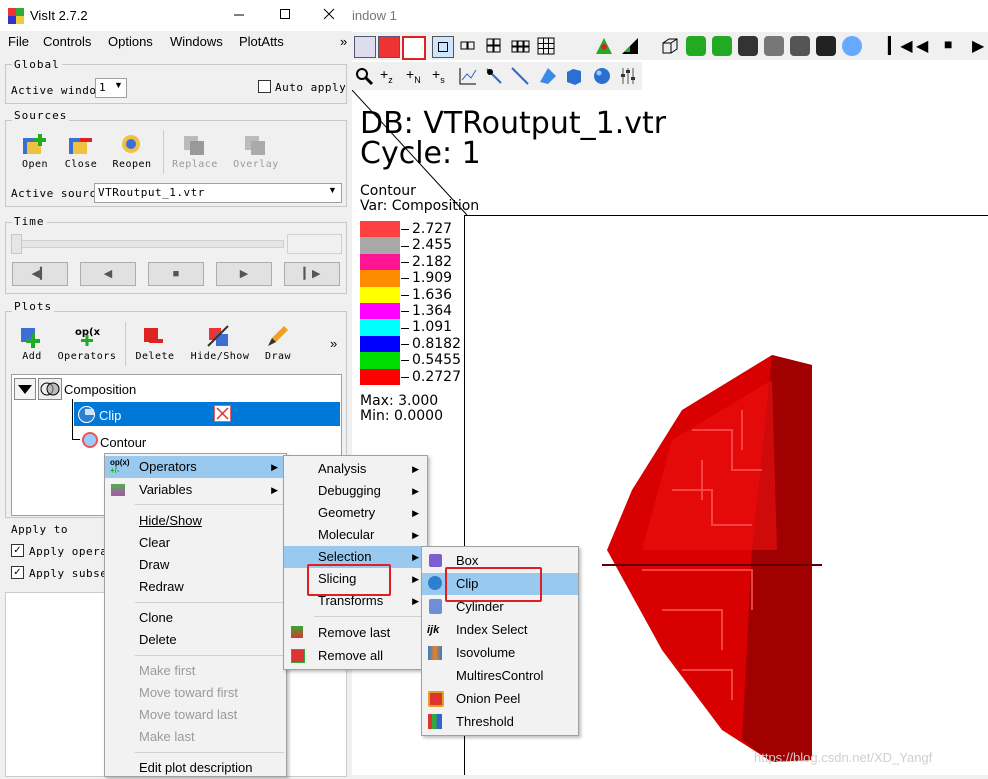 This screenshot has width=988, height=779. Describe the element at coordinates (239, 15) in the screenshot. I see `minimize-button` at that location.